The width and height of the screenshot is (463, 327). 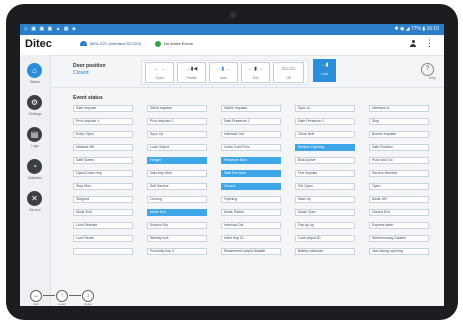 What do you see at coordinates (177, 225) in the screenshot?
I see `event-indicator: Sustain Dip` at bounding box center [177, 225].